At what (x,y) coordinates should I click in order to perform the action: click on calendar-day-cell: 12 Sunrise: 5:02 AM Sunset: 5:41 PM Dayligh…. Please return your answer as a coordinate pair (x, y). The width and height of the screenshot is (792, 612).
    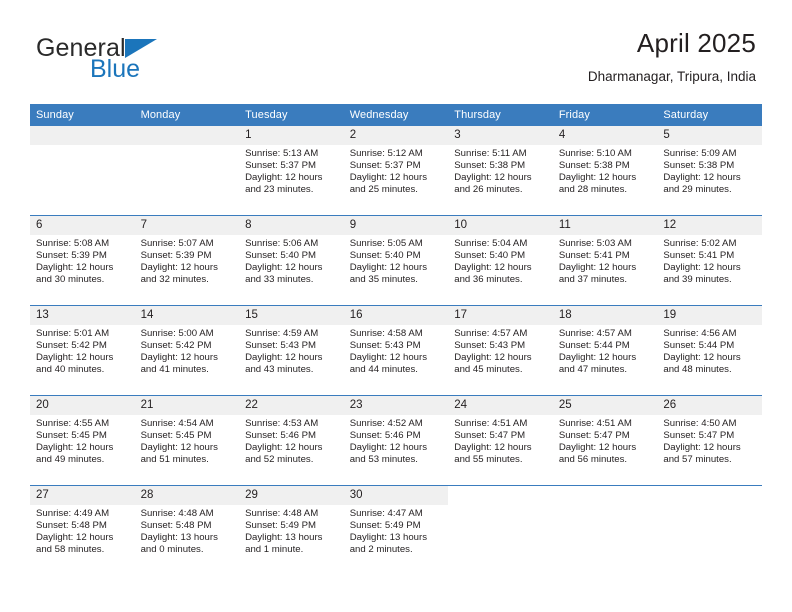
    Looking at the image, I should click on (709, 260).